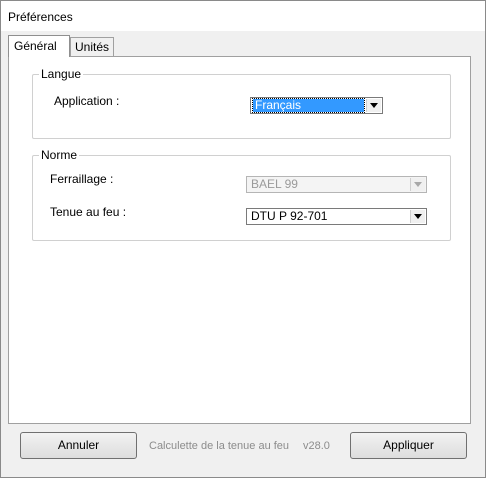  Describe the element at coordinates (316, 446) in the screenshot. I see `version-text: v28.0` at that location.